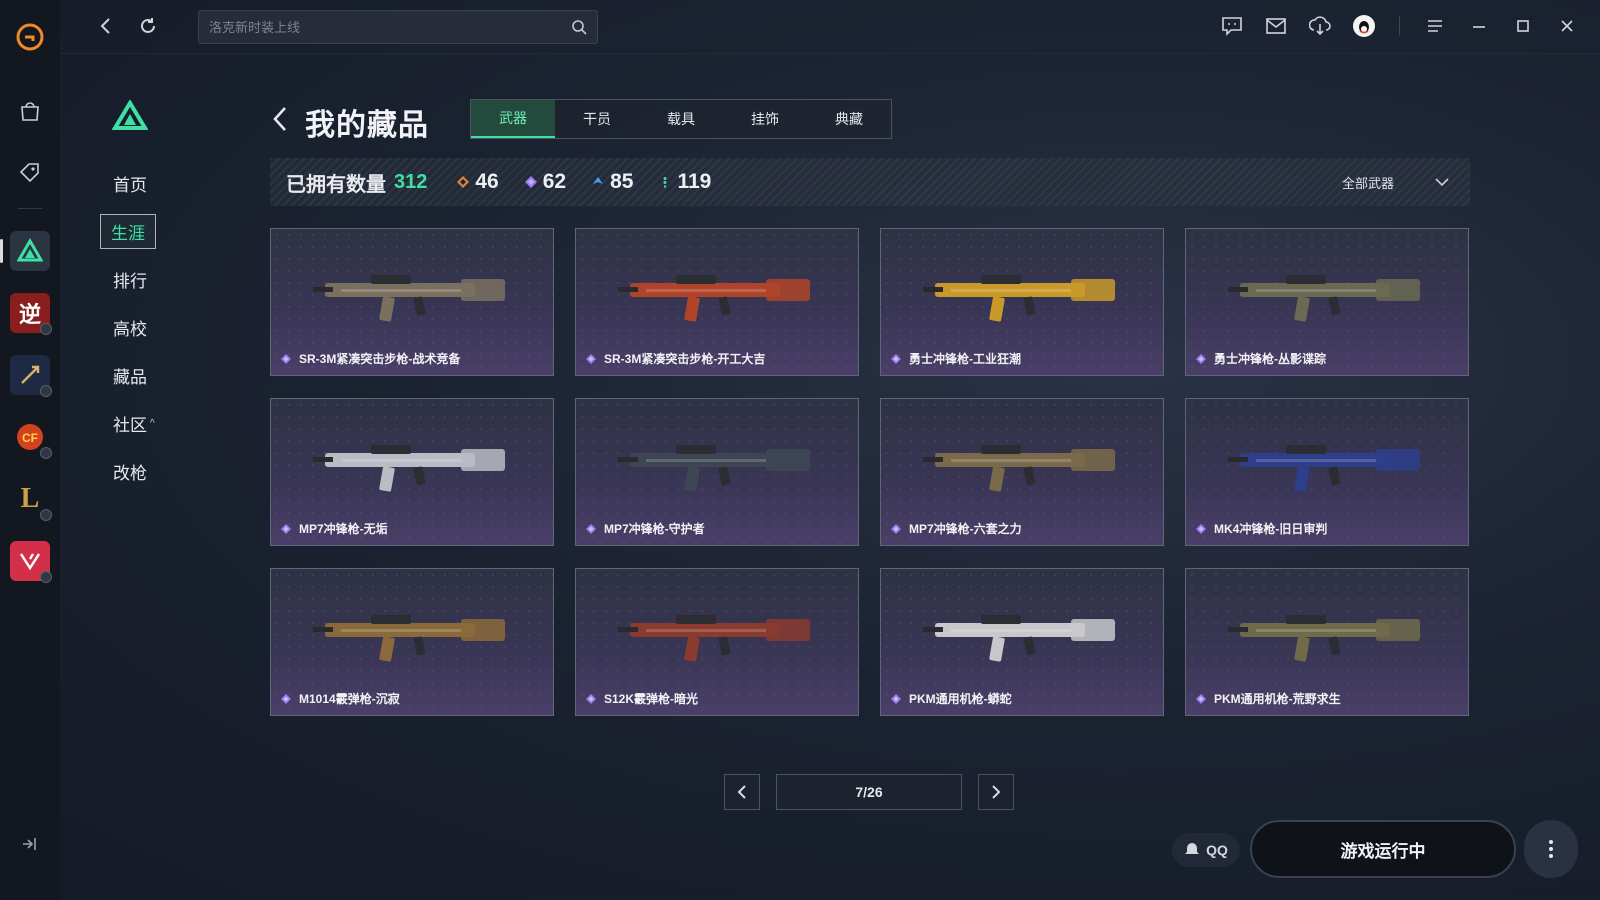  What do you see at coordinates (1479, 26) in the screenshot?
I see `minimize-icon` at bounding box center [1479, 26].